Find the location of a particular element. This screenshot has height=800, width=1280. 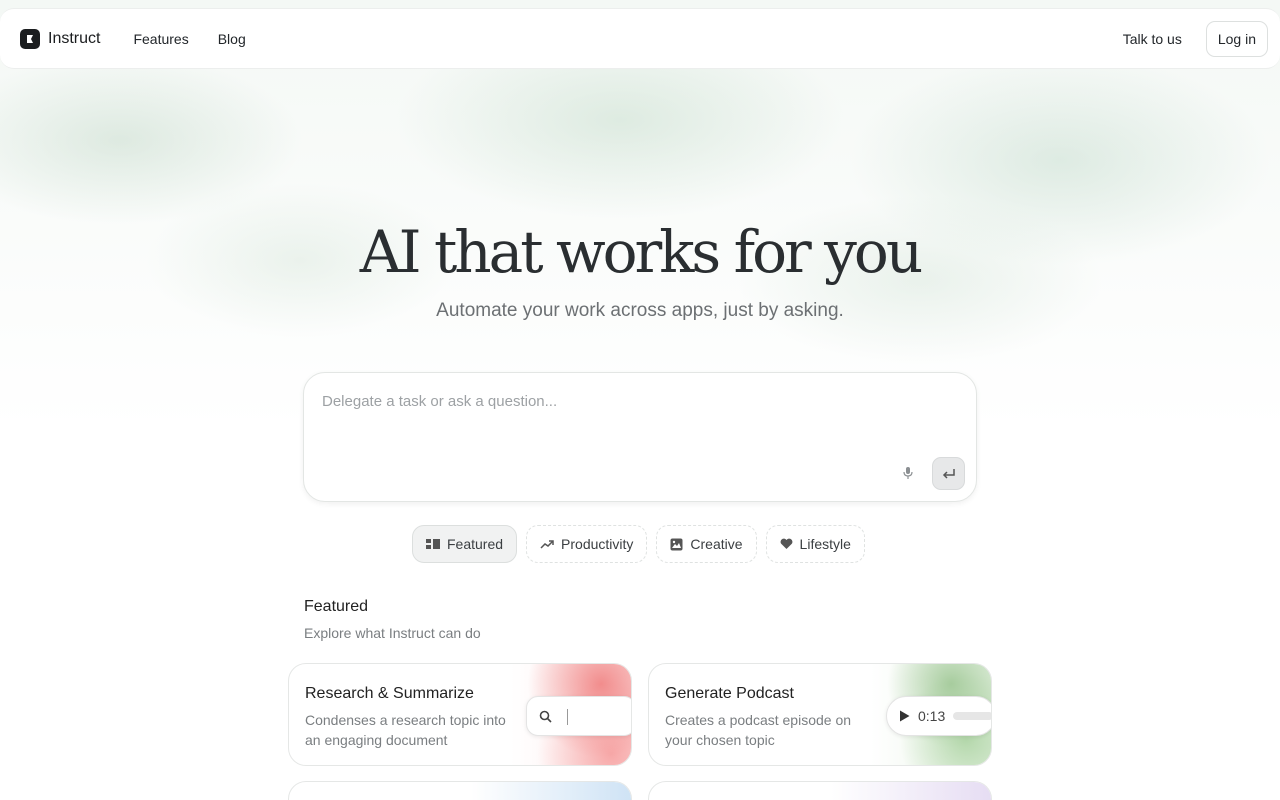

tab-productivity: Productivity is located at coordinates (587, 544).